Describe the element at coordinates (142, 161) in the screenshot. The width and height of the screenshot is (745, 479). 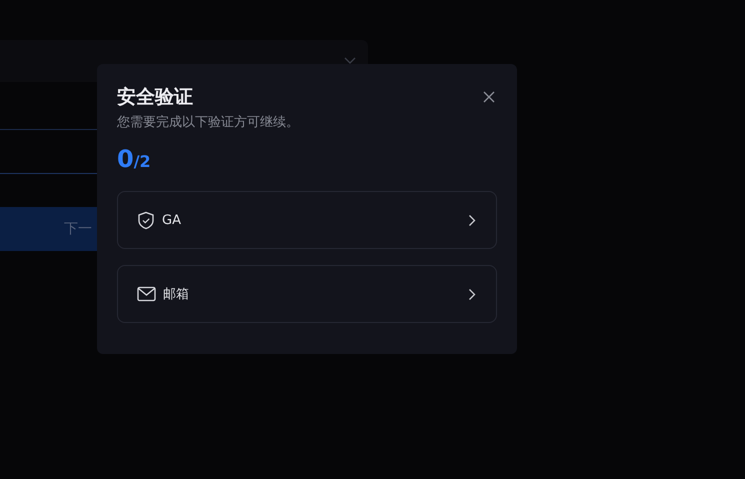
I see `progress-total: /2` at that location.